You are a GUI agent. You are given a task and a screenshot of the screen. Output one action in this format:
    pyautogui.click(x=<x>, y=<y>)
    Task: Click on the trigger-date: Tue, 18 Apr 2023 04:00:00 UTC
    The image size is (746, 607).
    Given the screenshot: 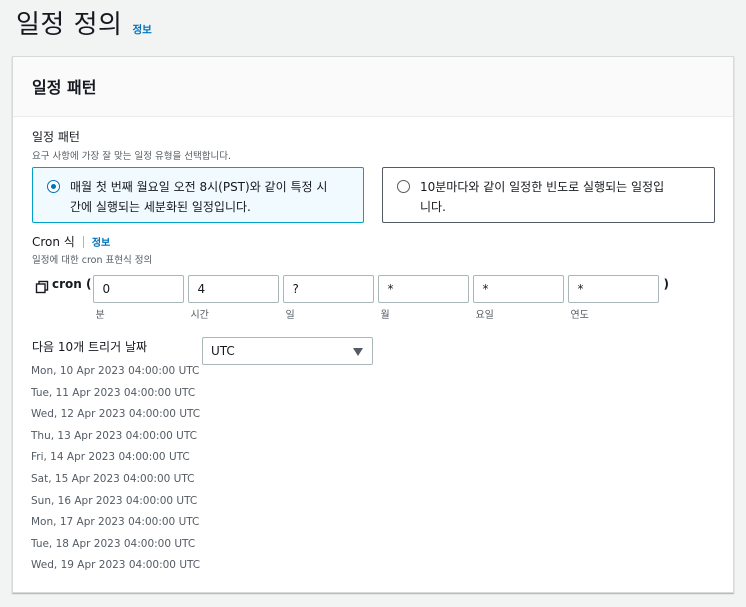 What is the action you would take?
    pyautogui.click(x=113, y=543)
    